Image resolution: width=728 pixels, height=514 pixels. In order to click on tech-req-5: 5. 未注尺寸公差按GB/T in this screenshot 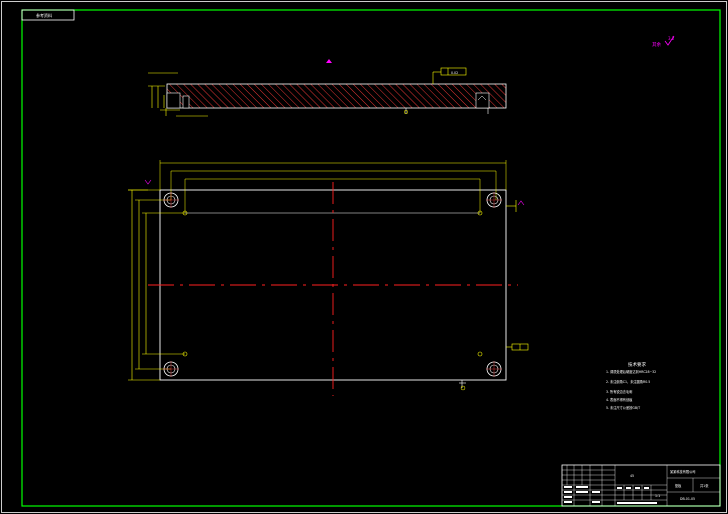, I will do `click(623, 407)`.